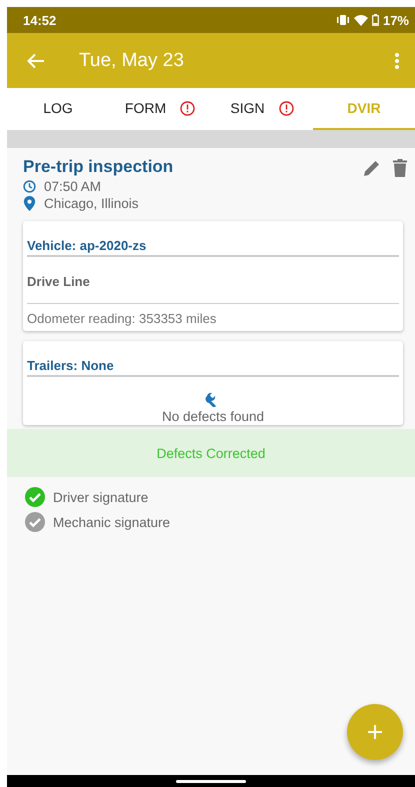 Image resolution: width=415 pixels, height=787 pixels. What do you see at coordinates (98, 167) in the screenshot?
I see `inspection-title: Pre-trip inspection` at bounding box center [98, 167].